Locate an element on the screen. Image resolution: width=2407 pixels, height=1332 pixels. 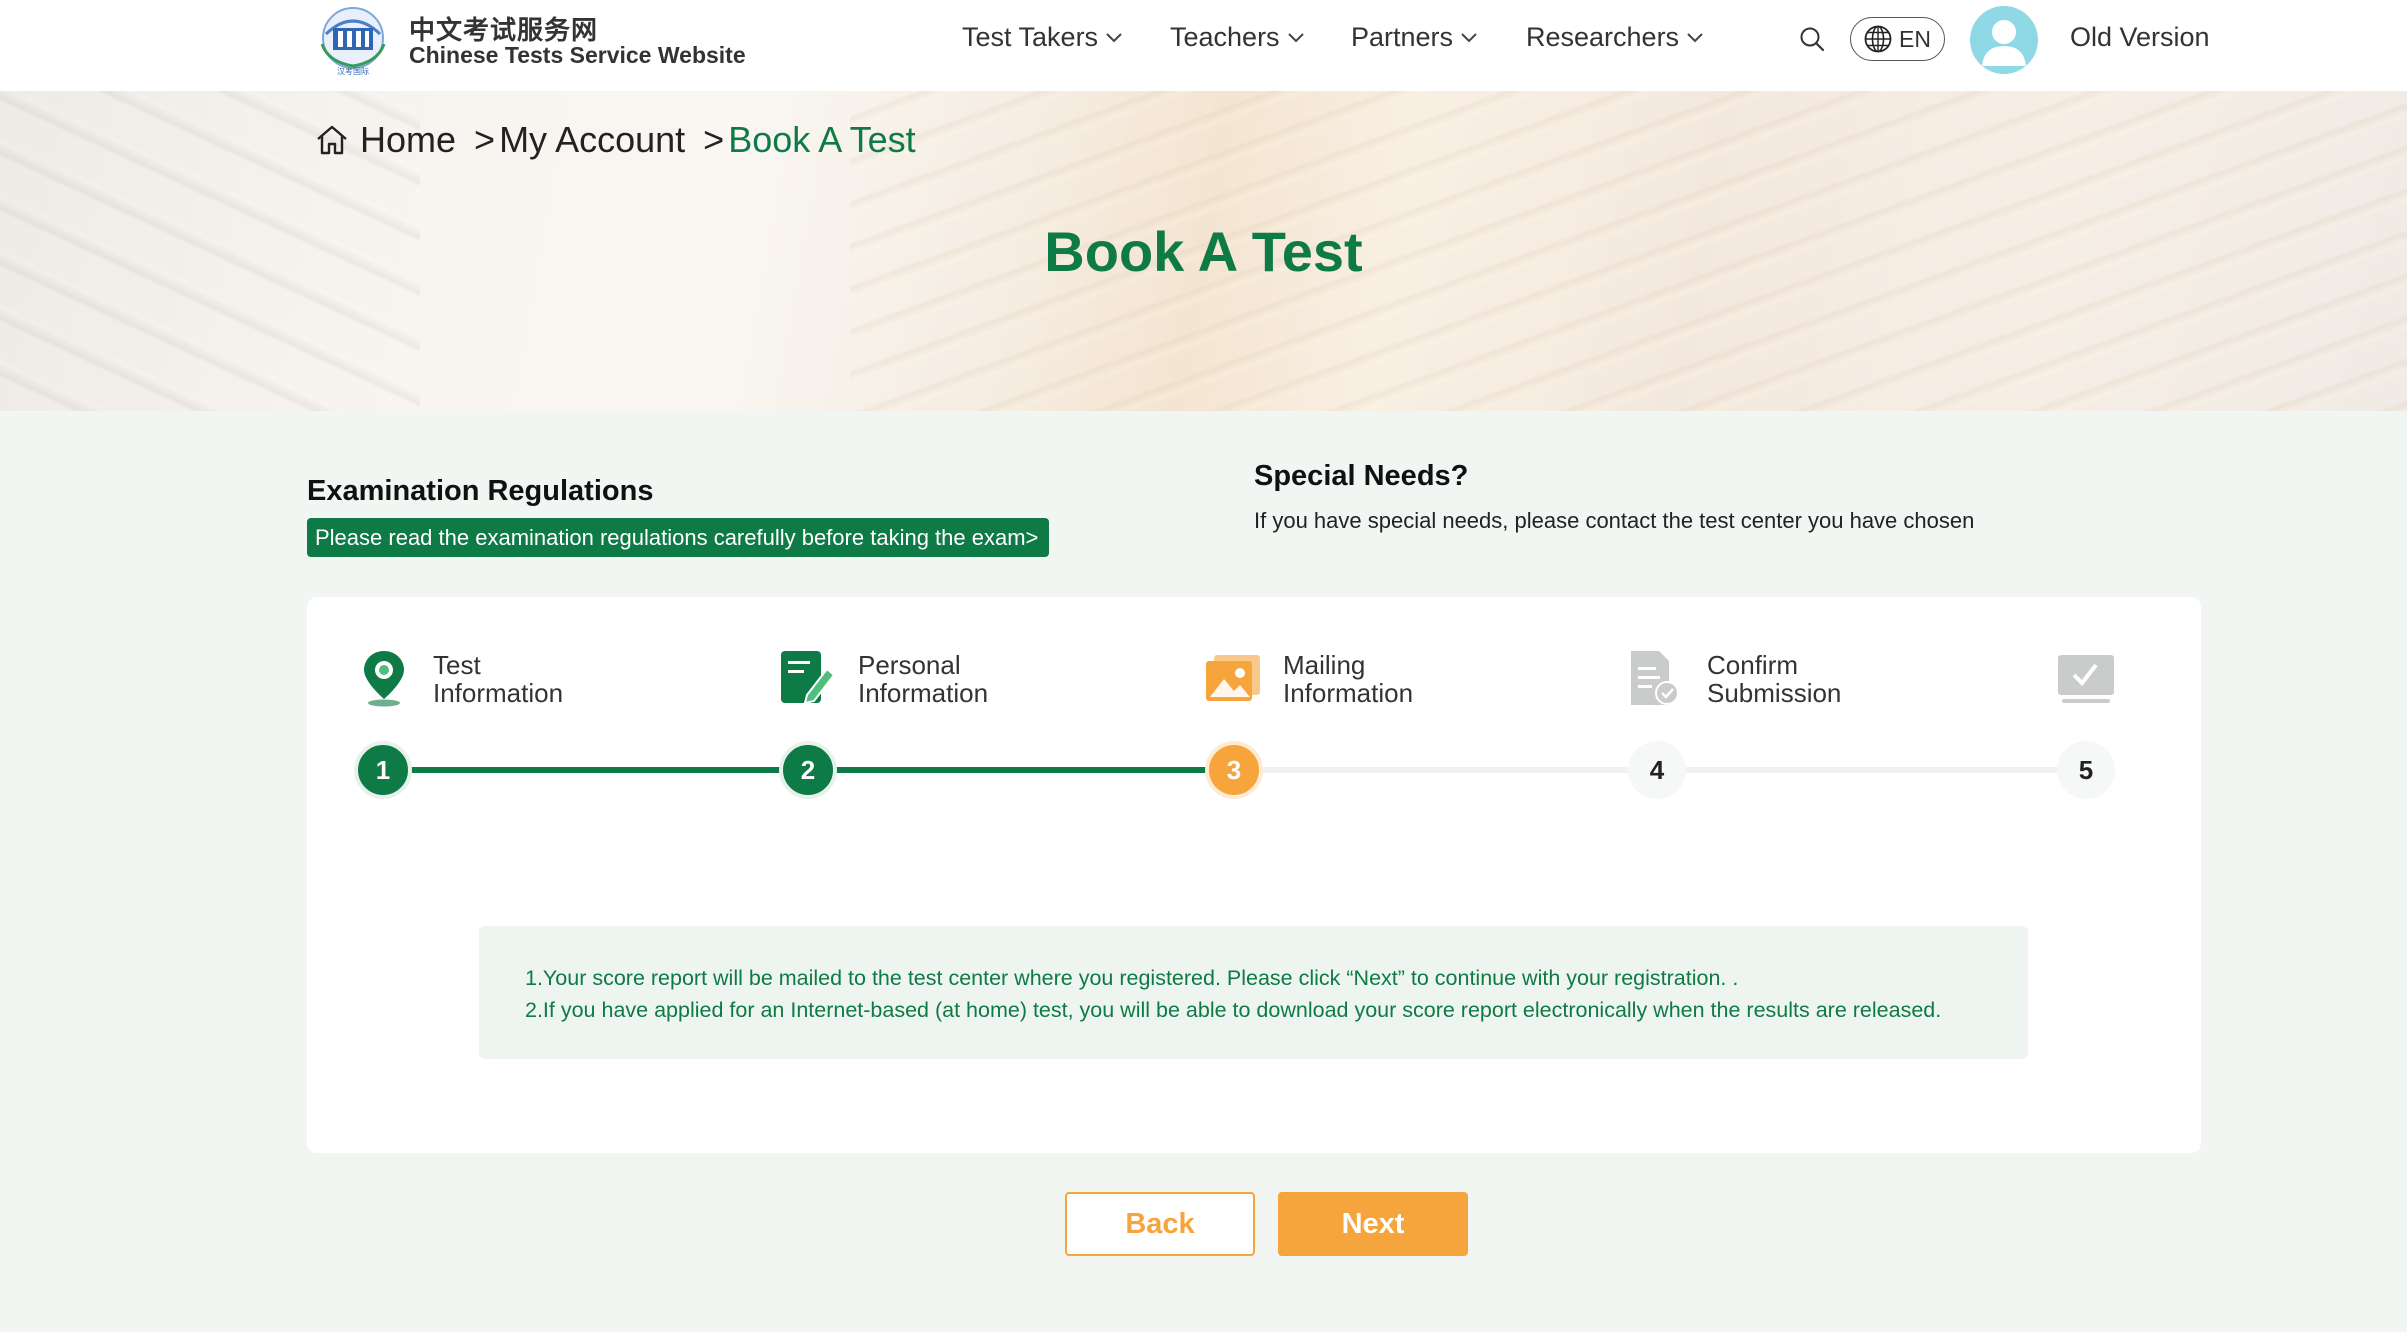
step-3-circle: 3 is located at coordinates (1234, 770).